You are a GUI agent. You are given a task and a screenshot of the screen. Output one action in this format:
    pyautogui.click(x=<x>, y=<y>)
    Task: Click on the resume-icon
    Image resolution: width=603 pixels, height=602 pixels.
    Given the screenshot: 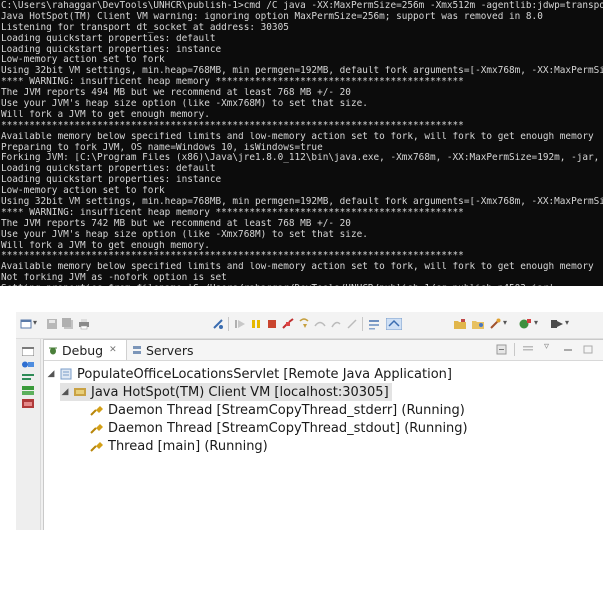 What is the action you would take?
    pyautogui.click(x=240, y=324)
    